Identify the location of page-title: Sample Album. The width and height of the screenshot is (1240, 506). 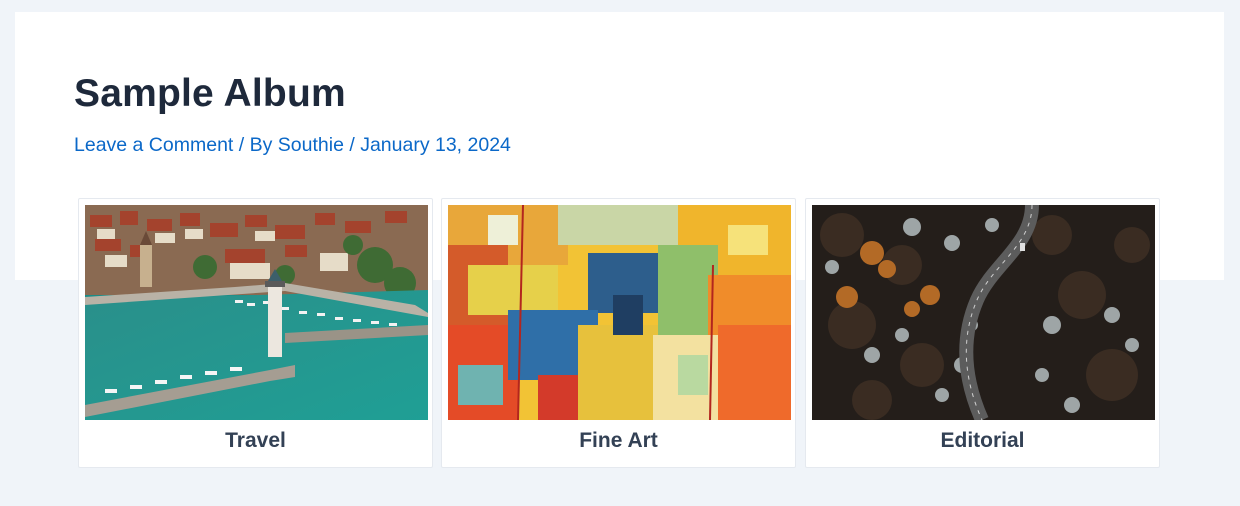
(210, 93).